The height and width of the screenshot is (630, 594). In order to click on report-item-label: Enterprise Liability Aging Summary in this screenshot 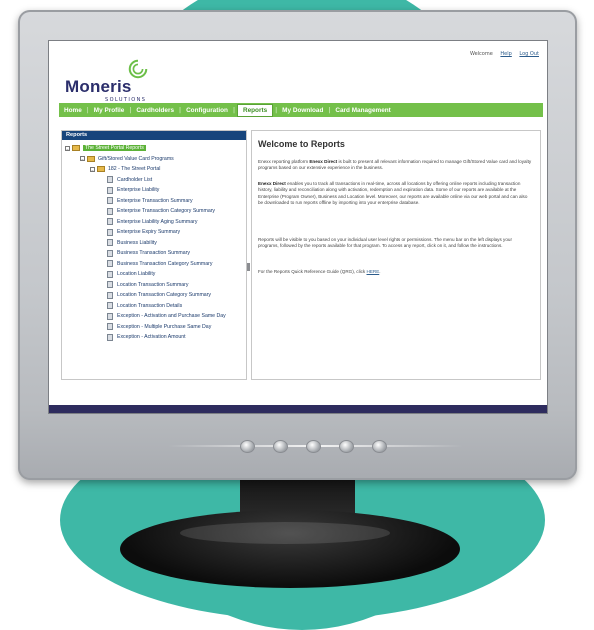, I will do `click(157, 221)`.